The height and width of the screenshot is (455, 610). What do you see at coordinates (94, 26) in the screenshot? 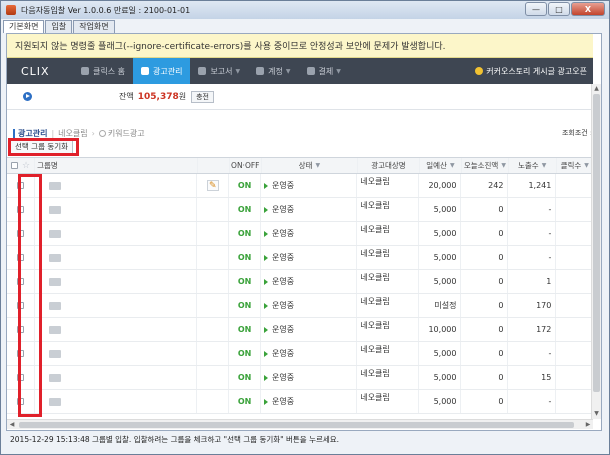
I see `tab-work-screen: 작업화면` at bounding box center [94, 26].